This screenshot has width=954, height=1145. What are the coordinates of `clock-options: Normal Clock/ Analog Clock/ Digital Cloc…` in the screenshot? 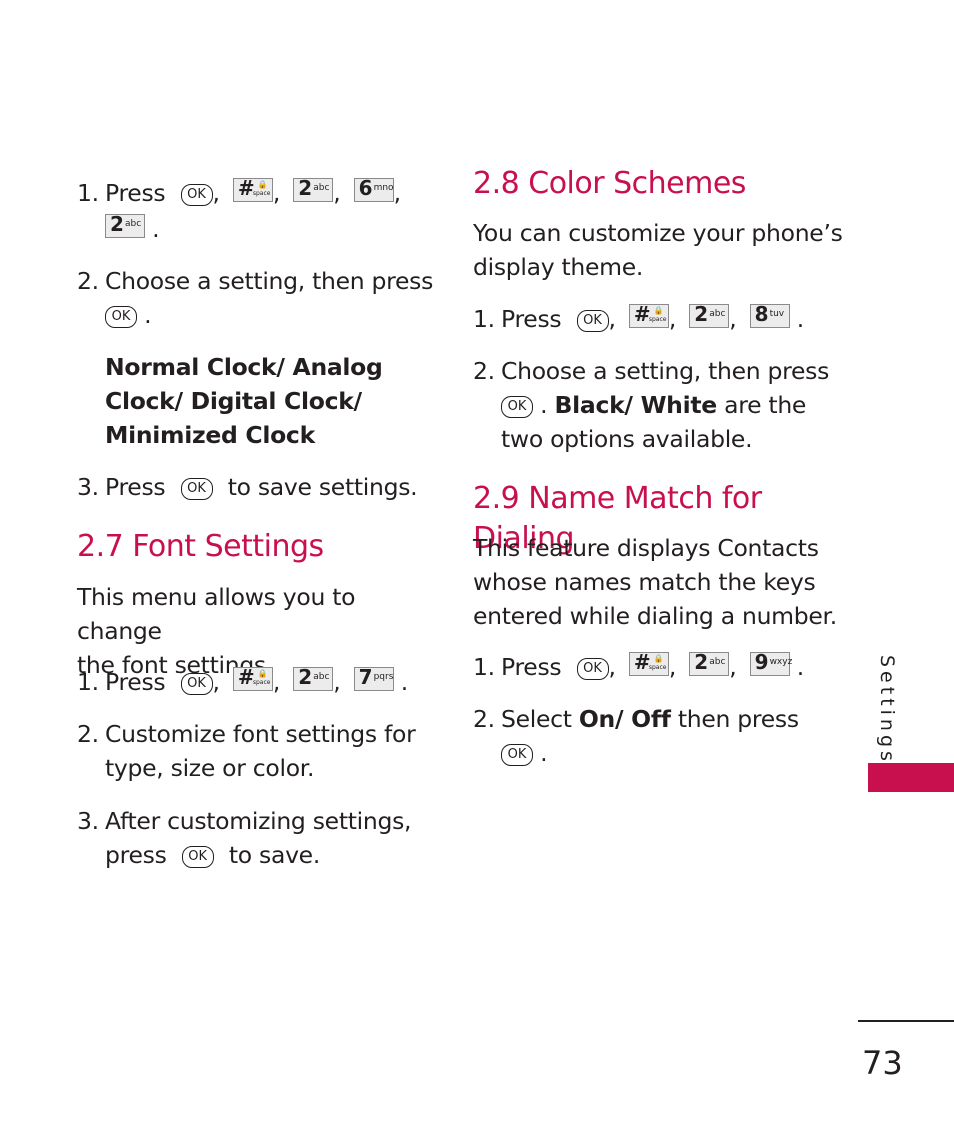 It's located at (244, 401).